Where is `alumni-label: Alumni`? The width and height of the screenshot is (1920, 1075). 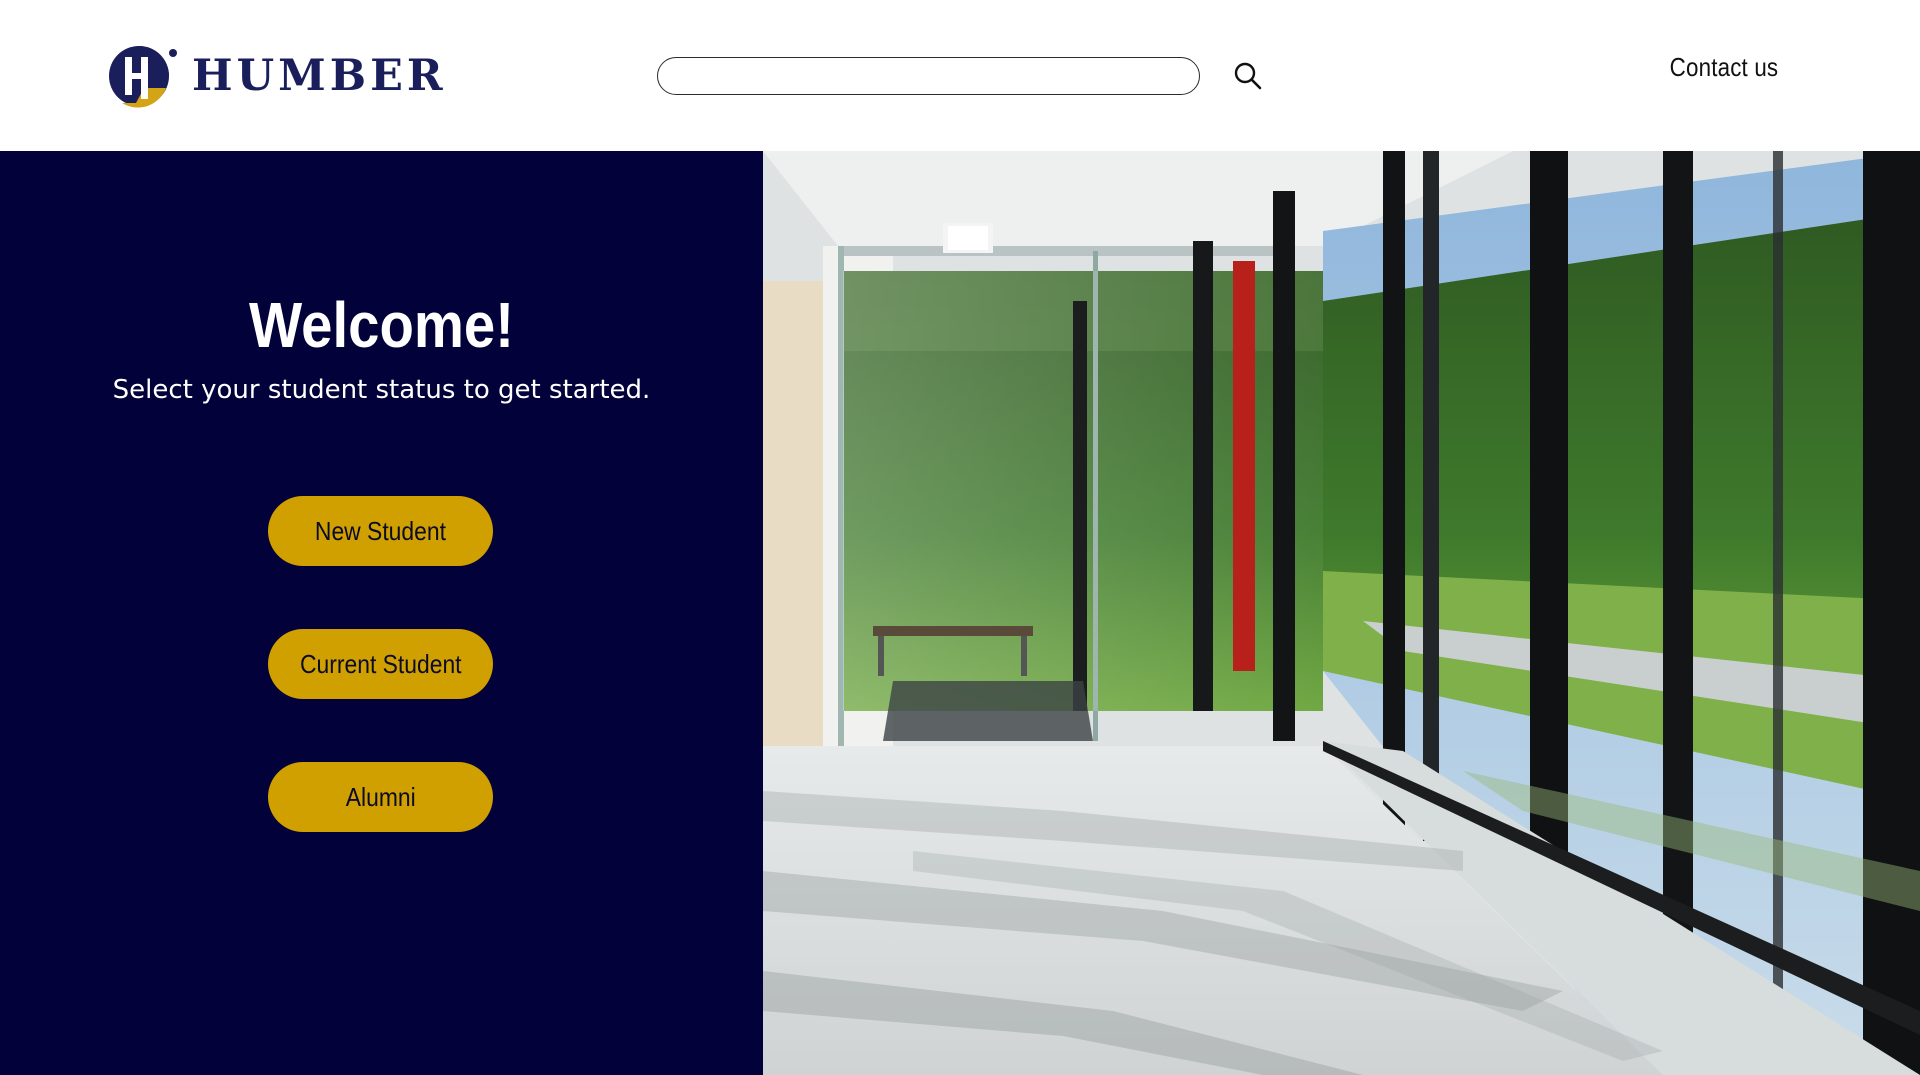 alumni-label: Alumni is located at coordinates (380, 796).